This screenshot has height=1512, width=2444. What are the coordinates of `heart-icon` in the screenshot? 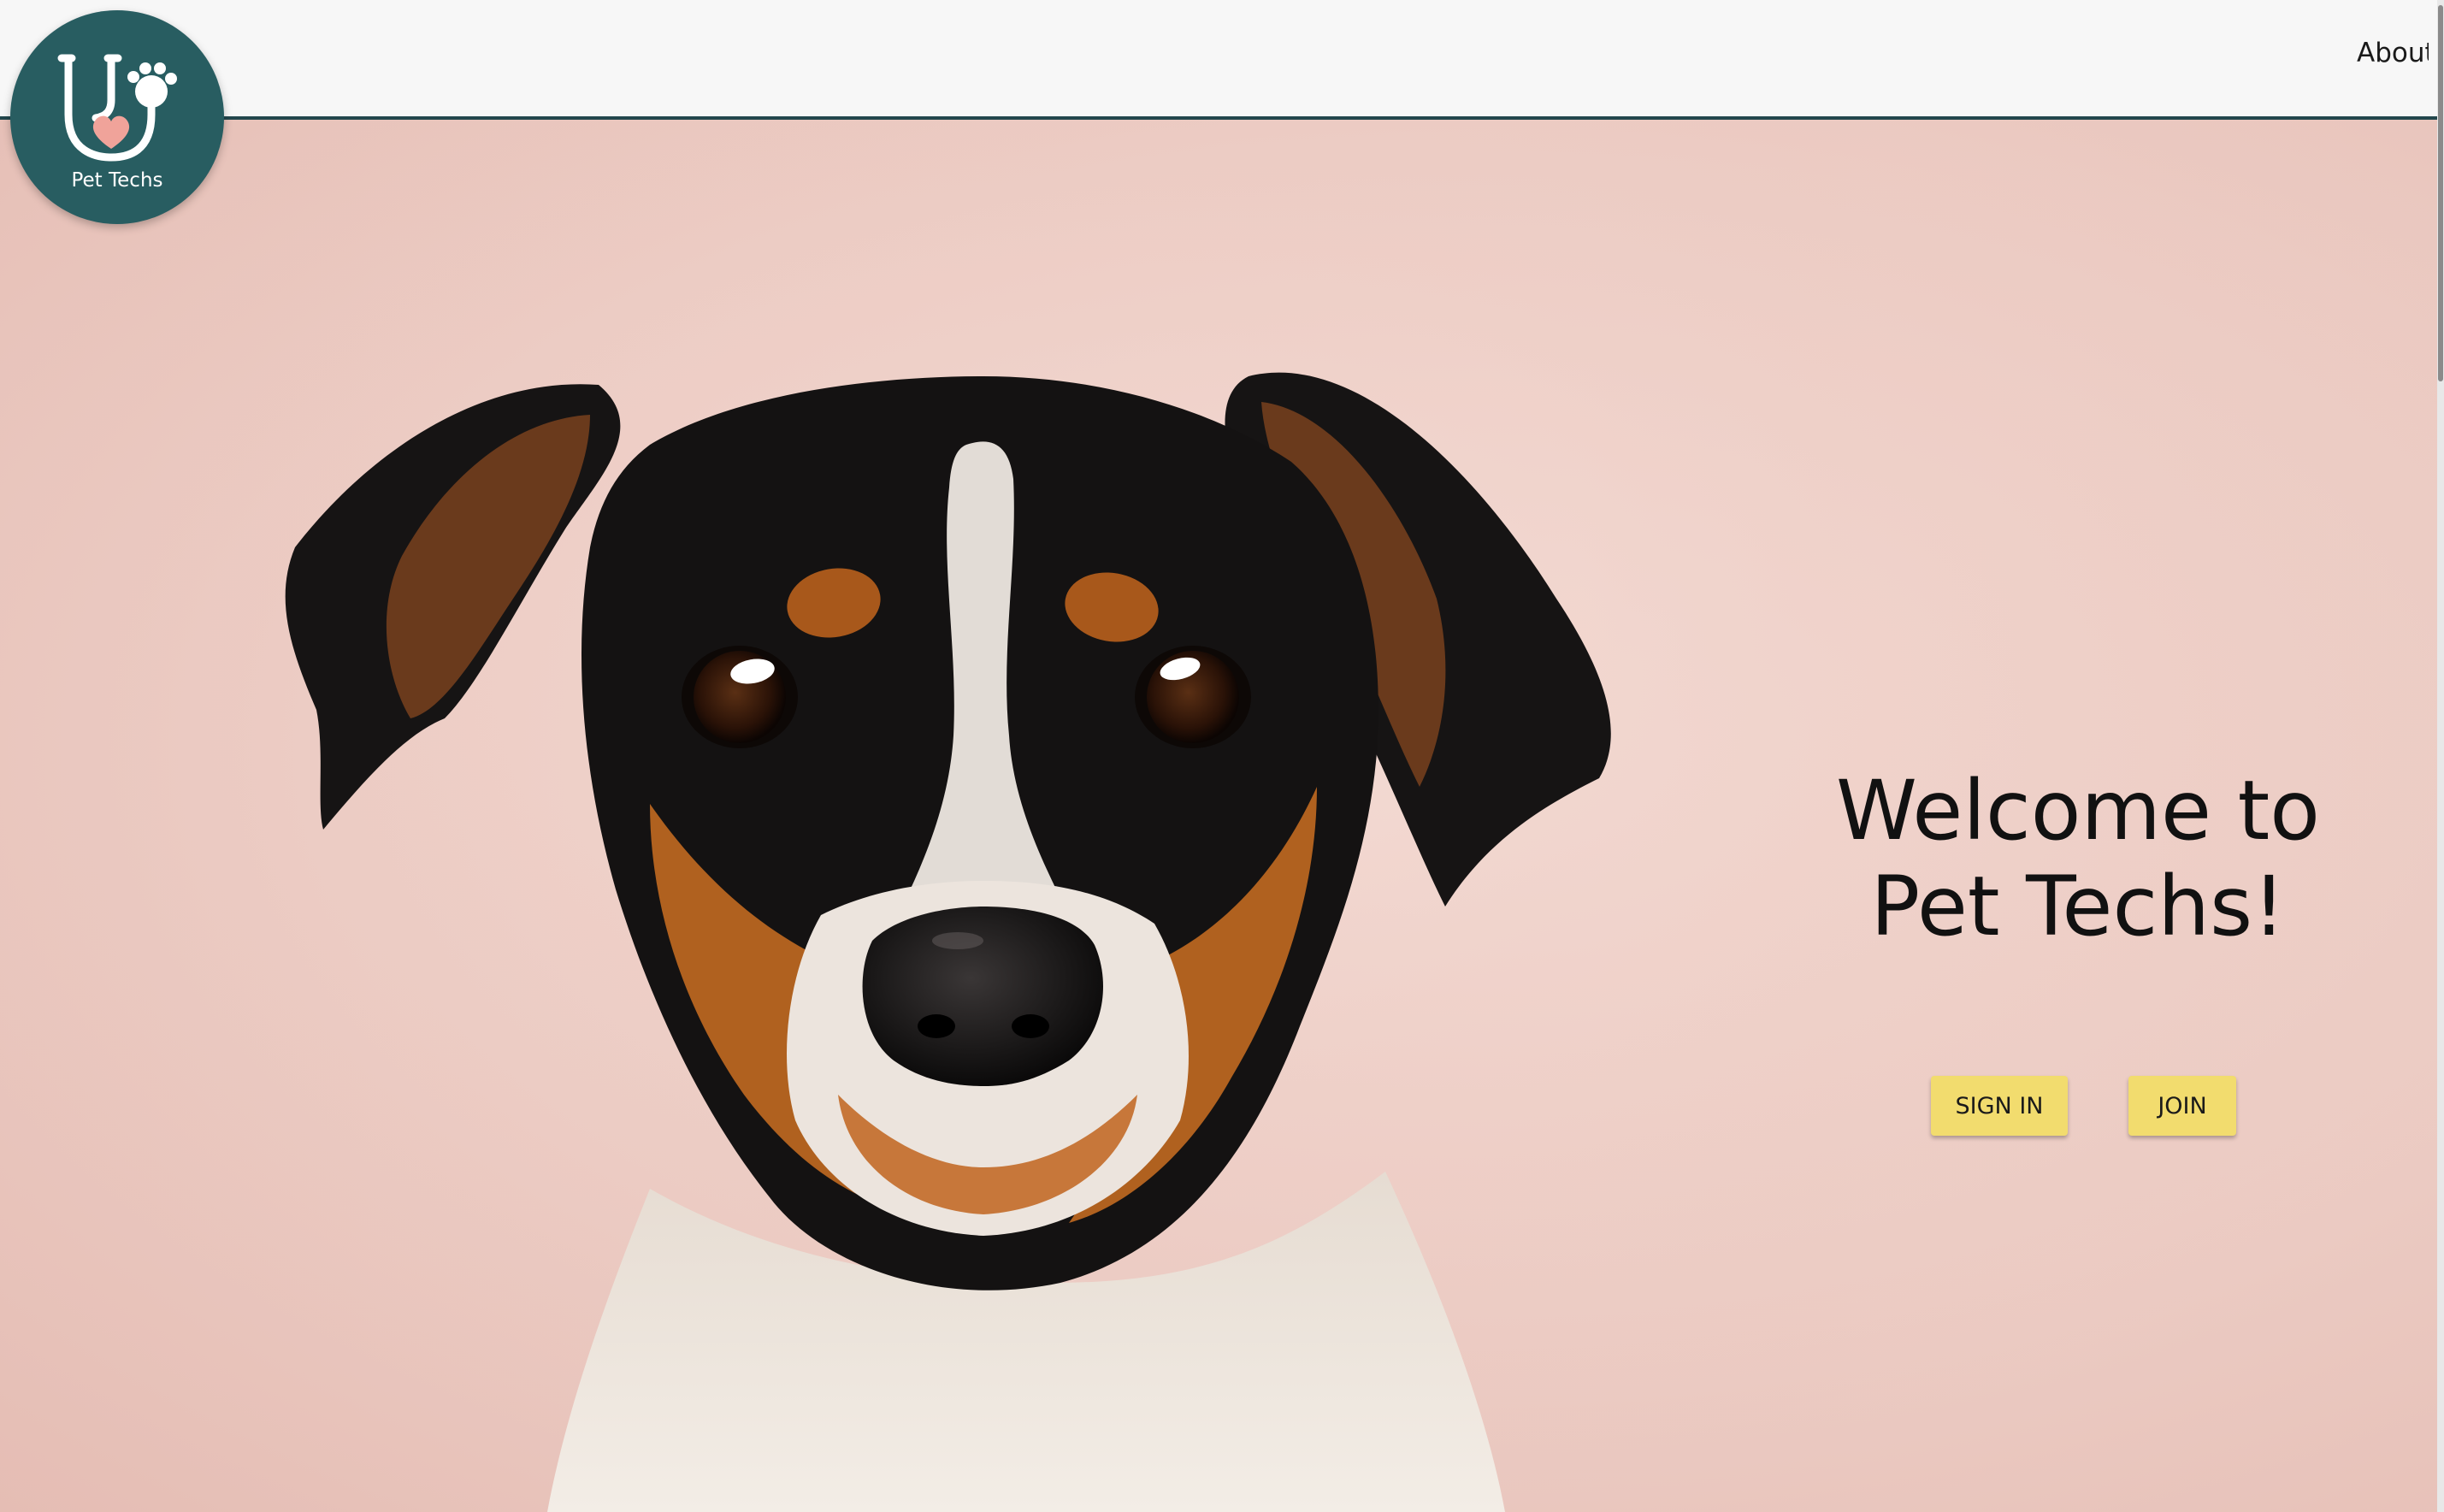 It's located at (111, 132).